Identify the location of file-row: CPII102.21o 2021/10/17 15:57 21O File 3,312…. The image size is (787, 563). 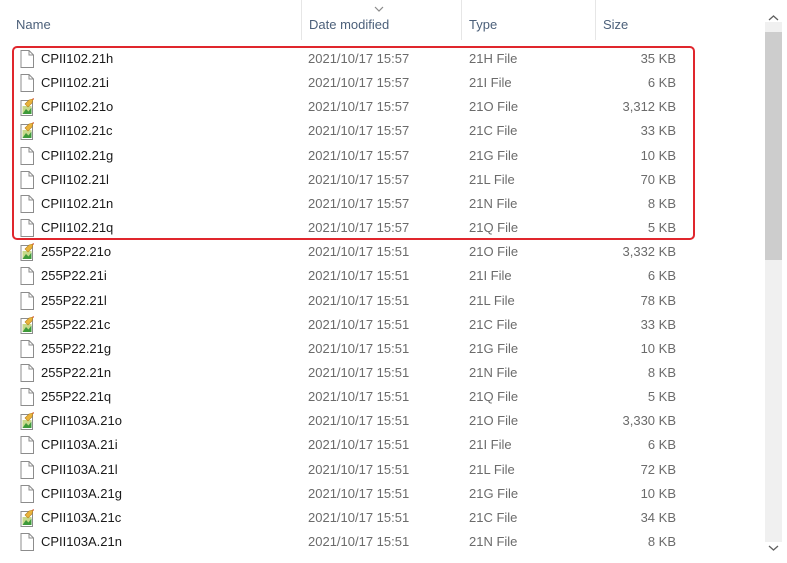
(380, 107).